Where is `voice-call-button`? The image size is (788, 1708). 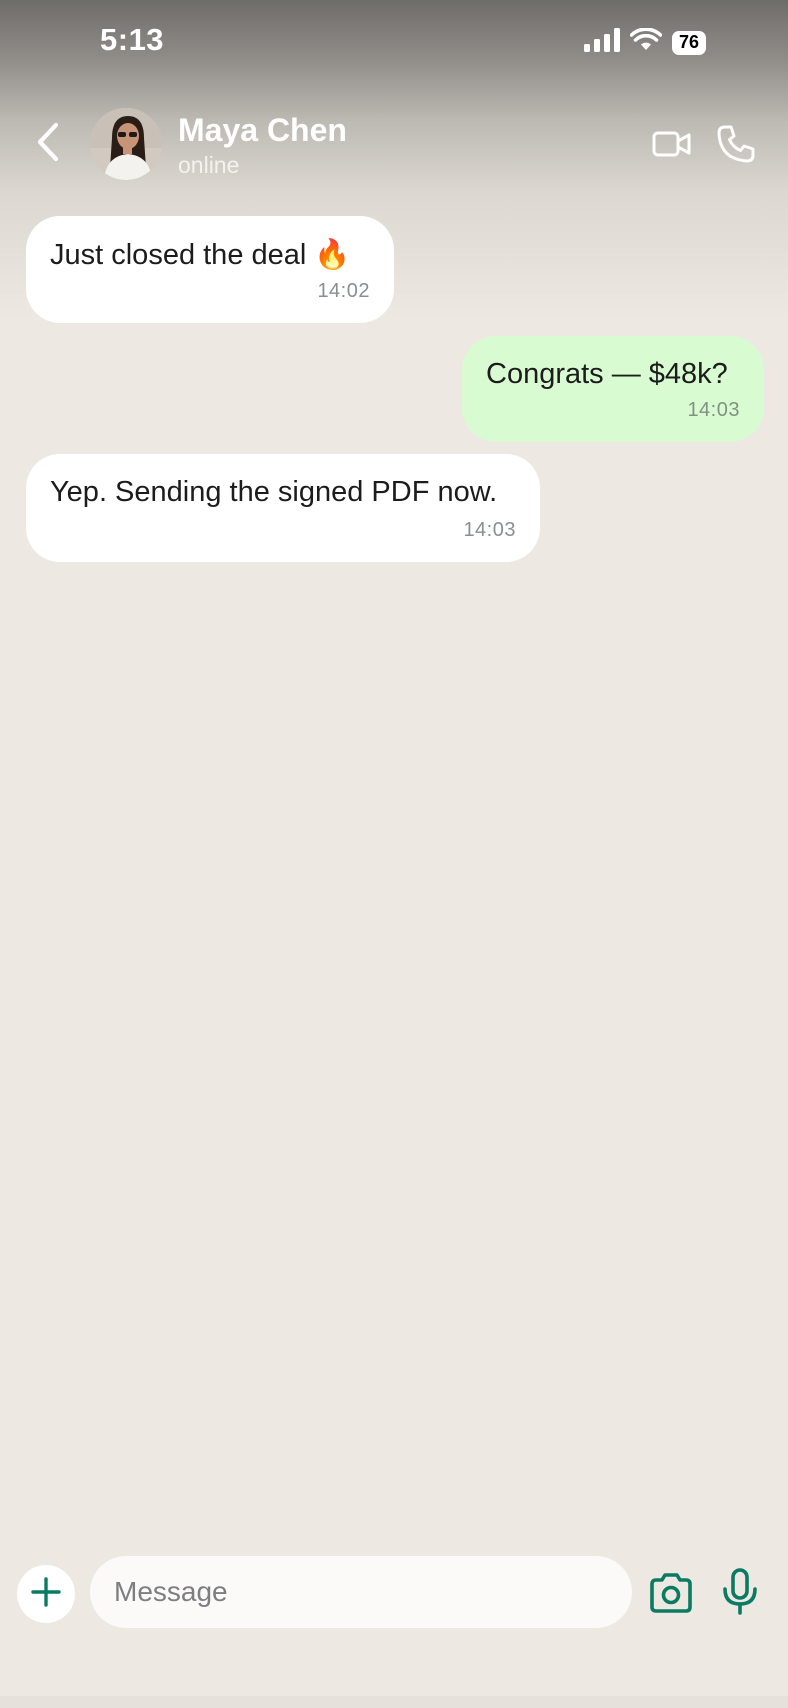
voice-call-button is located at coordinates (736, 144).